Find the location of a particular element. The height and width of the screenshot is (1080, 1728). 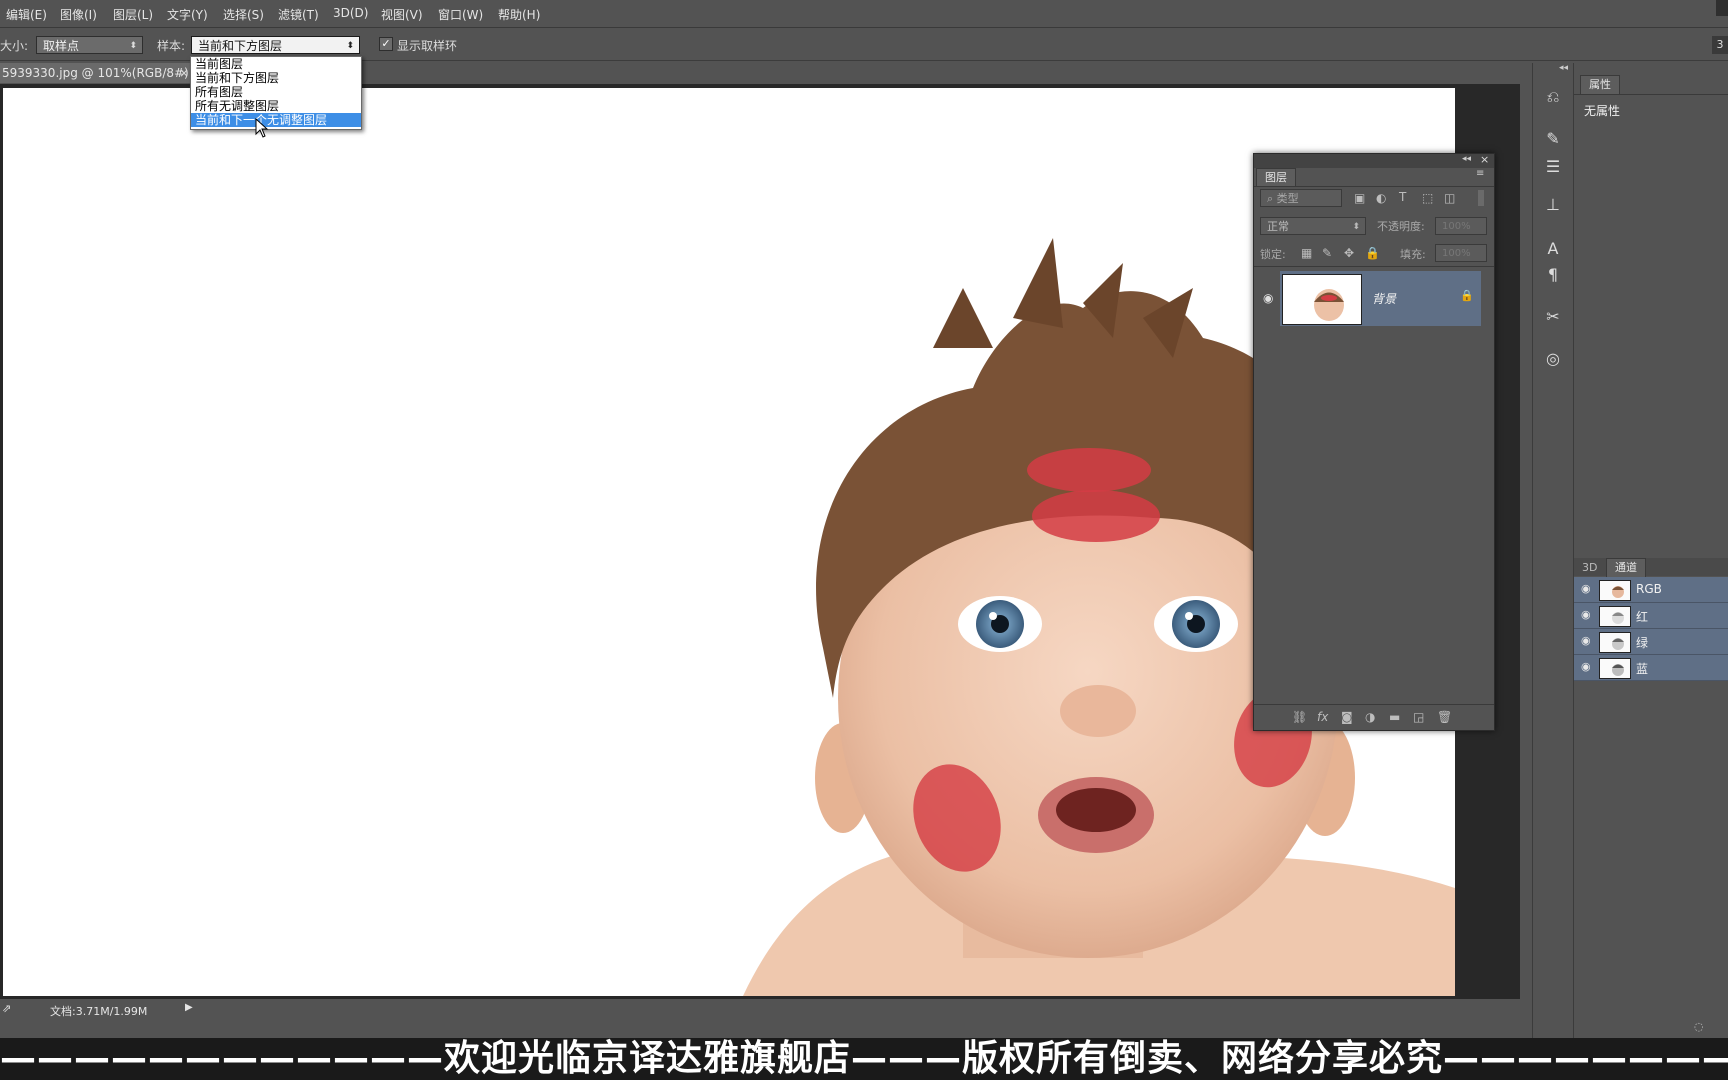

window-control is located at coordinates (1722, 8).